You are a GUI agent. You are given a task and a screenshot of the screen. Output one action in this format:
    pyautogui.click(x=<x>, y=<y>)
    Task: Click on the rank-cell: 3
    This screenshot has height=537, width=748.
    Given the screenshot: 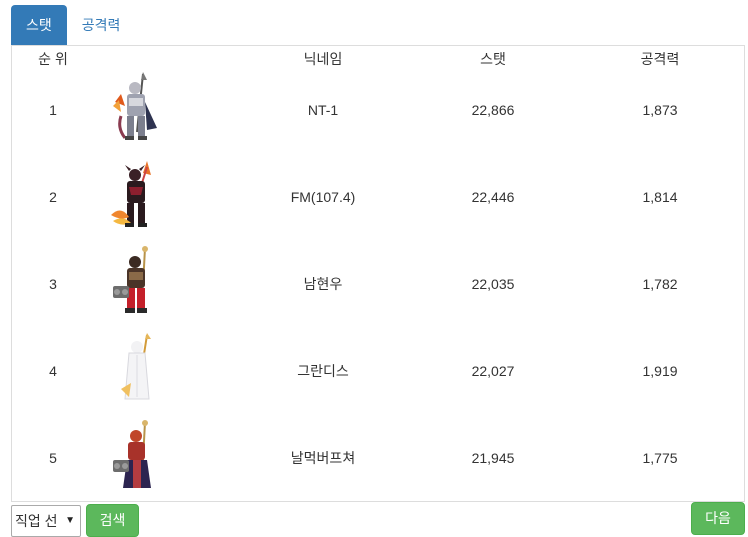 What is the action you would take?
    pyautogui.click(x=53, y=283)
    